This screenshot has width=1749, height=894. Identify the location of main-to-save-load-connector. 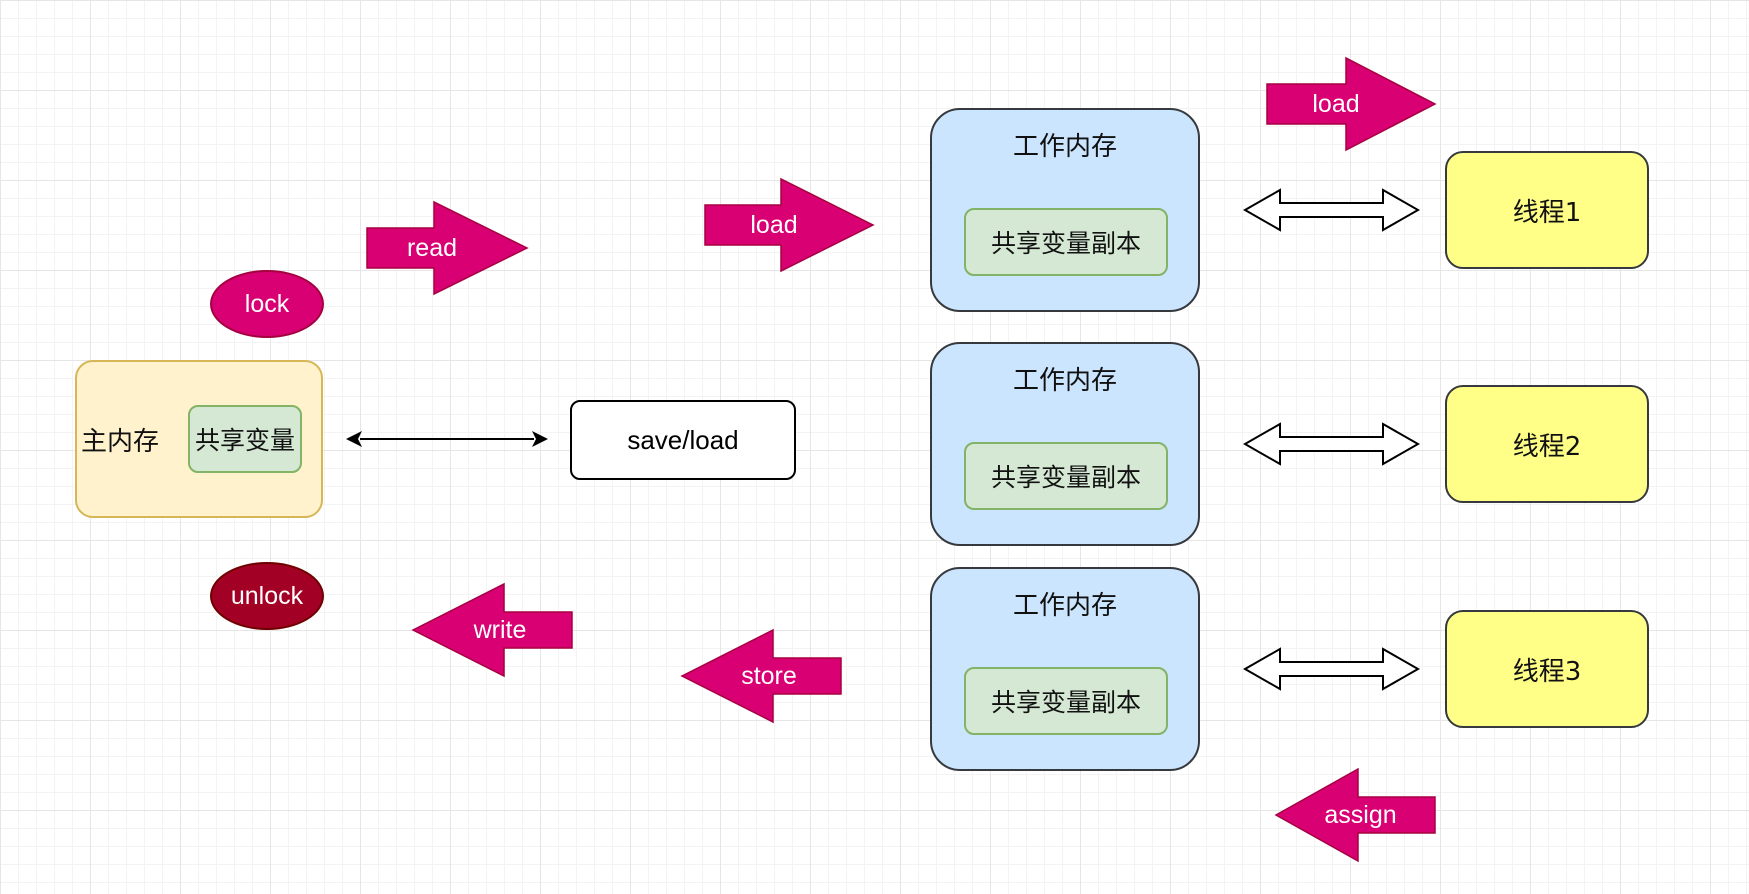
(447, 439).